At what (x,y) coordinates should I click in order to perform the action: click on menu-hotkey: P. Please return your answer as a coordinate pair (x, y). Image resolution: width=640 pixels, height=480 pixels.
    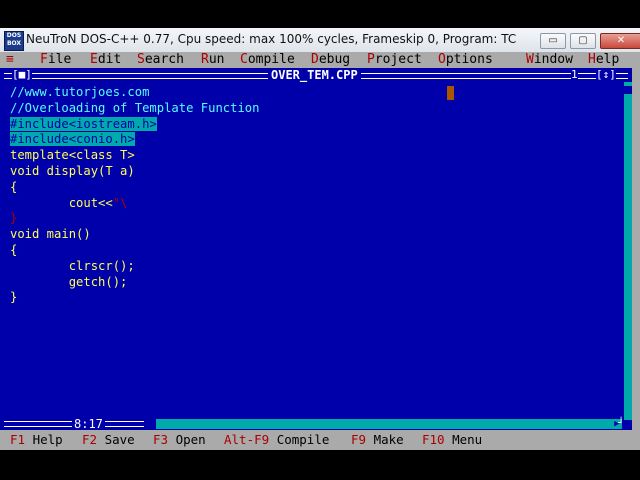
    Looking at the image, I should click on (371, 59).